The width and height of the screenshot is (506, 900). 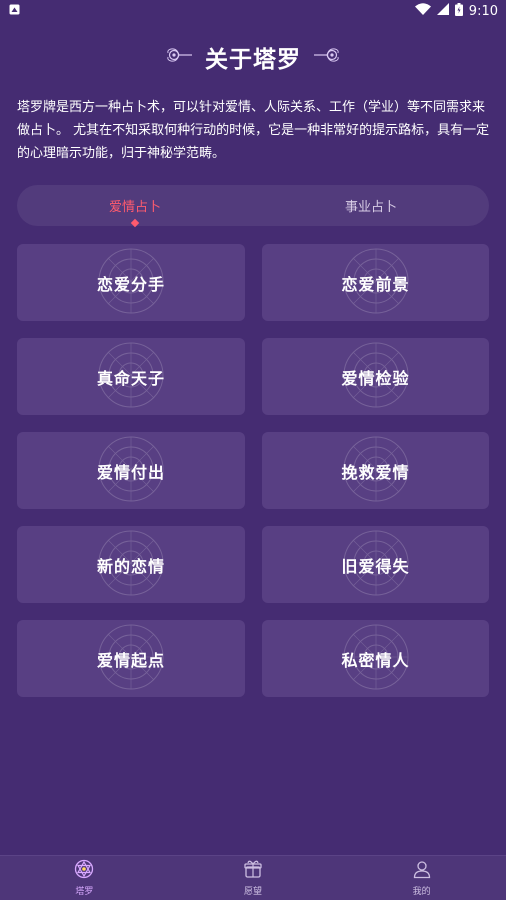 I want to click on nav-item-wish: 愿望, so click(x=253, y=878).